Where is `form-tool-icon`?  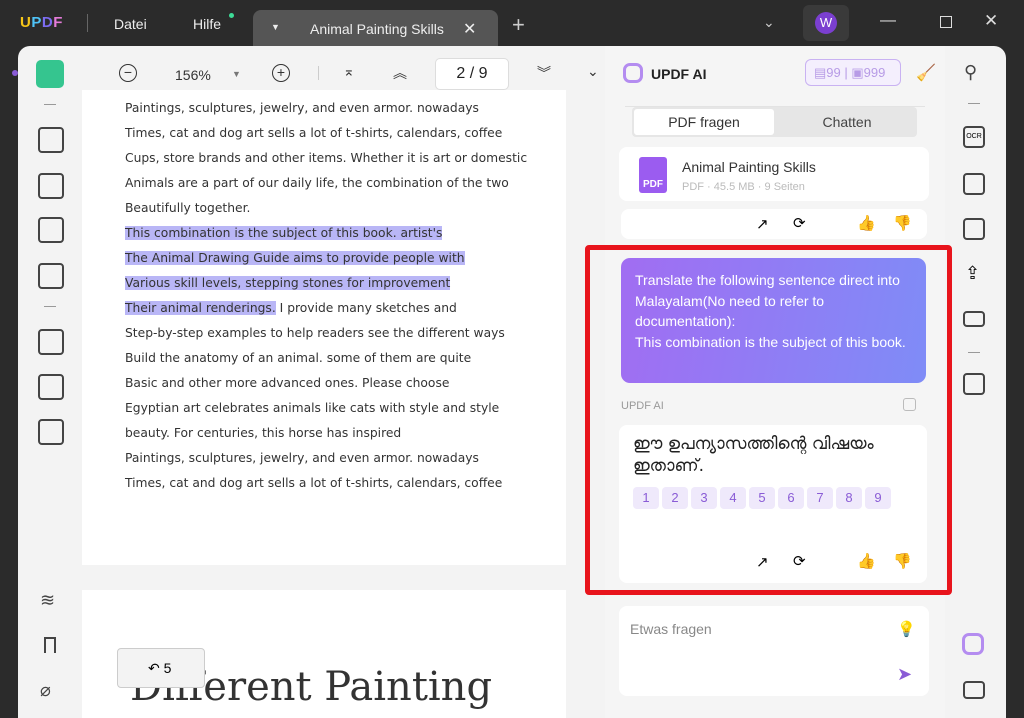
form-tool-icon is located at coordinates (51, 276).